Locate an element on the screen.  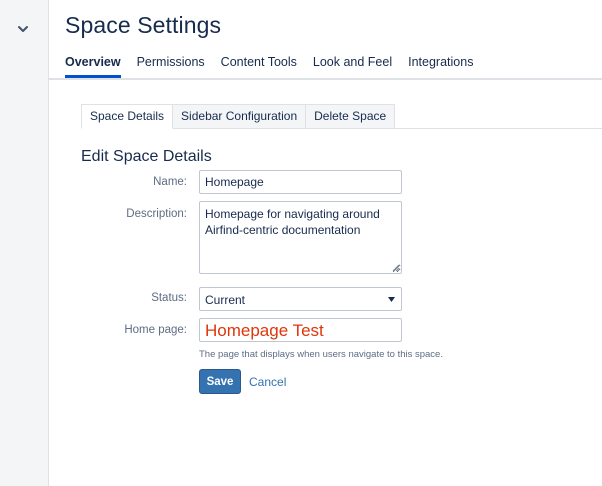
home-page-input: Homepage Test is located at coordinates (300, 330).